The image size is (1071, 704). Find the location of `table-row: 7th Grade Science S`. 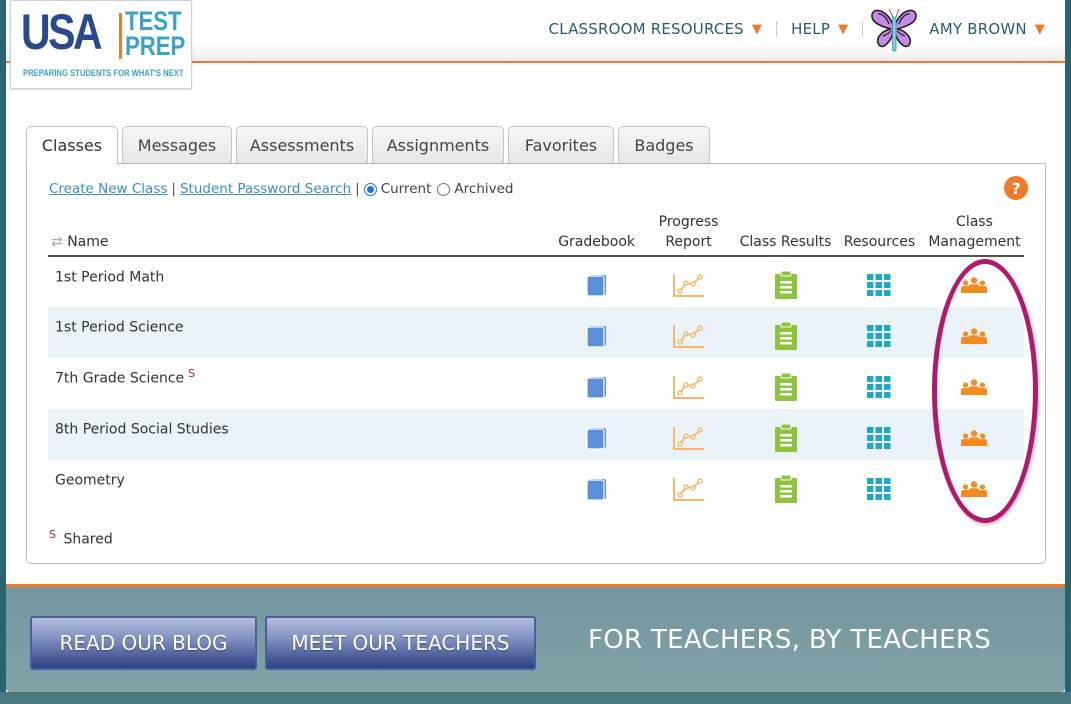

table-row: 7th Grade Science S is located at coordinates (536, 383).